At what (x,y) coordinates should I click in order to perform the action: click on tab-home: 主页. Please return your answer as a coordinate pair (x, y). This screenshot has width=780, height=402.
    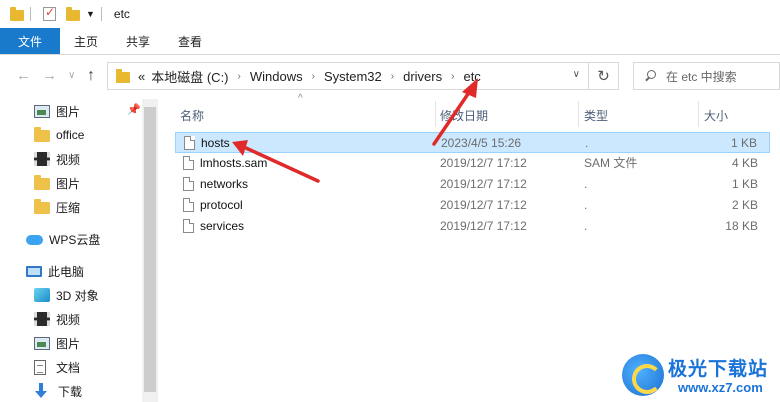
    Looking at the image, I should click on (86, 41).